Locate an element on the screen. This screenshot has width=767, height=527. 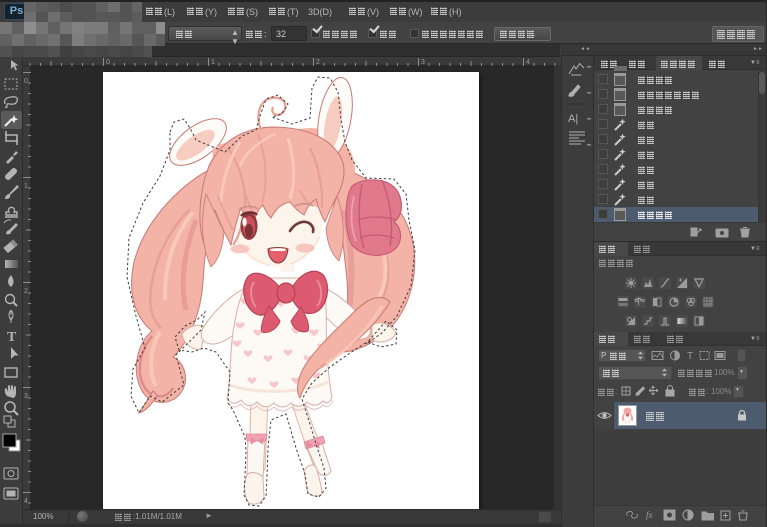
svg-text: A| is located at coordinates (573, 119).